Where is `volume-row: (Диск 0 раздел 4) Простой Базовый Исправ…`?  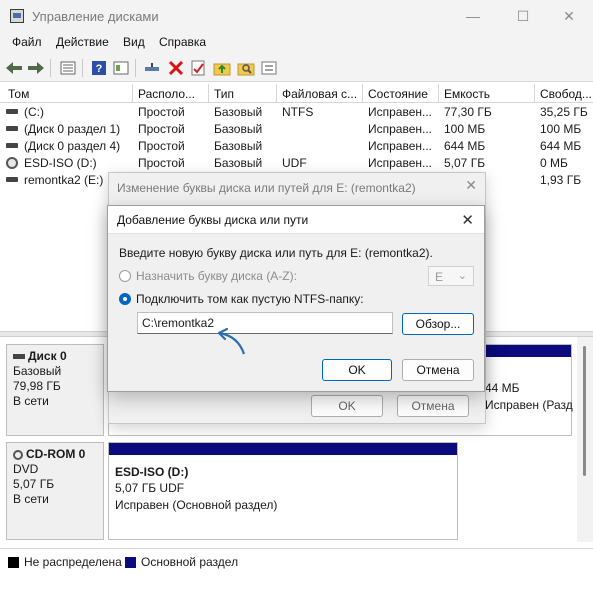 volume-row: (Диск 0 раздел 4) Простой Базовый Исправ… is located at coordinates (296, 146).